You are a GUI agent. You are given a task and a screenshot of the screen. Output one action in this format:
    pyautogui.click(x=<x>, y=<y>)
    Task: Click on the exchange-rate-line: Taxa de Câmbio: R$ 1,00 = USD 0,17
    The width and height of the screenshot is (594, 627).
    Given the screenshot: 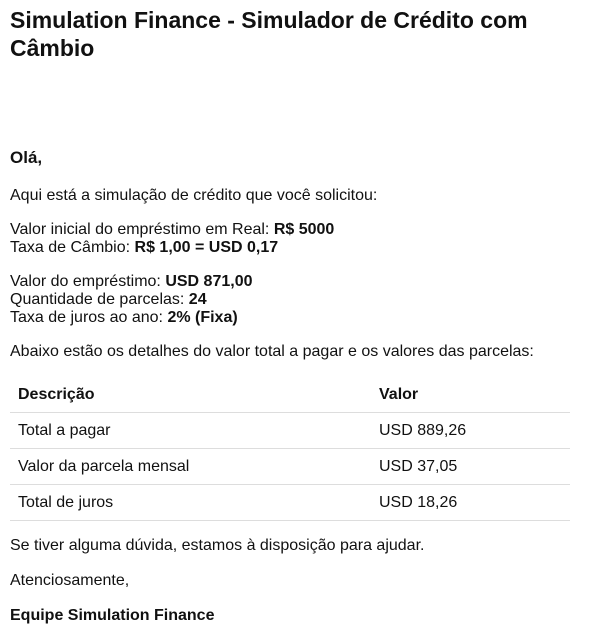 What is the action you would take?
    pyautogui.click(x=295, y=248)
    